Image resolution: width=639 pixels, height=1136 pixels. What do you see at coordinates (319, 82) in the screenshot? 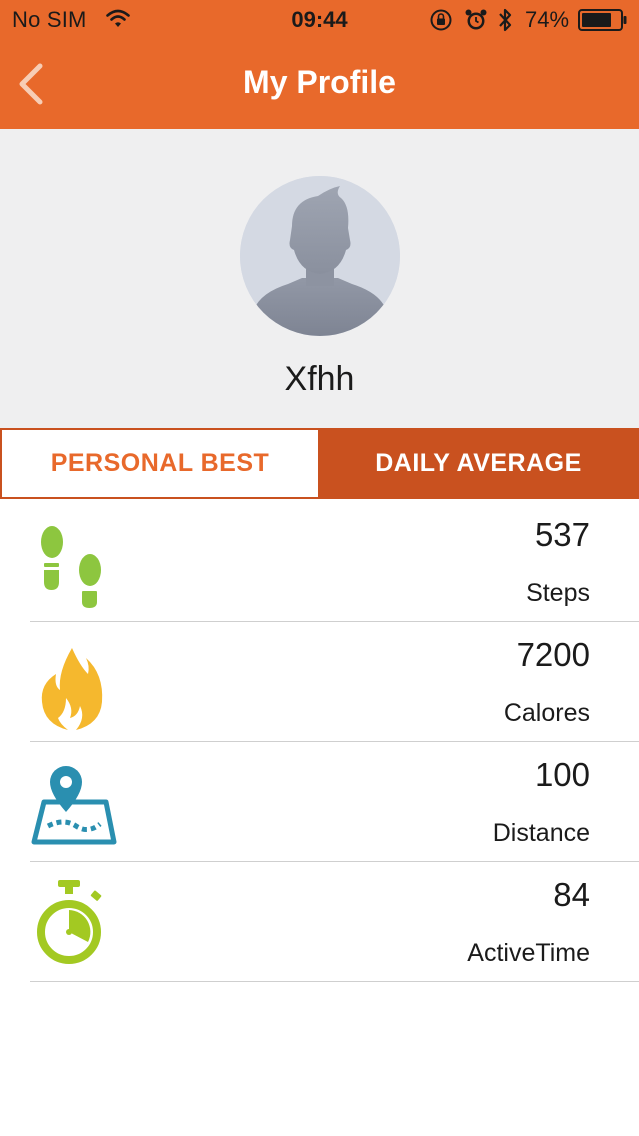
I see `page-title: My Profile` at bounding box center [319, 82].